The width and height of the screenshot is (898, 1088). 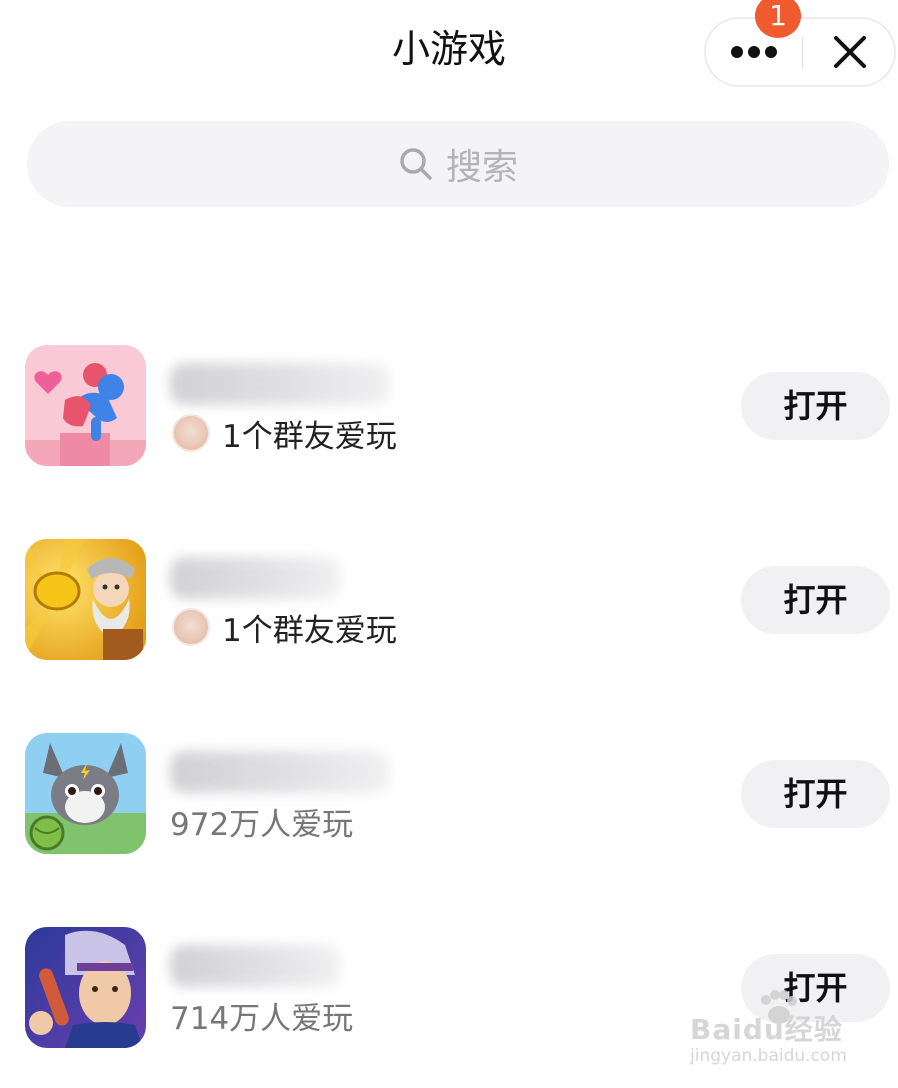 I want to click on close-icon, so click(x=849, y=52).